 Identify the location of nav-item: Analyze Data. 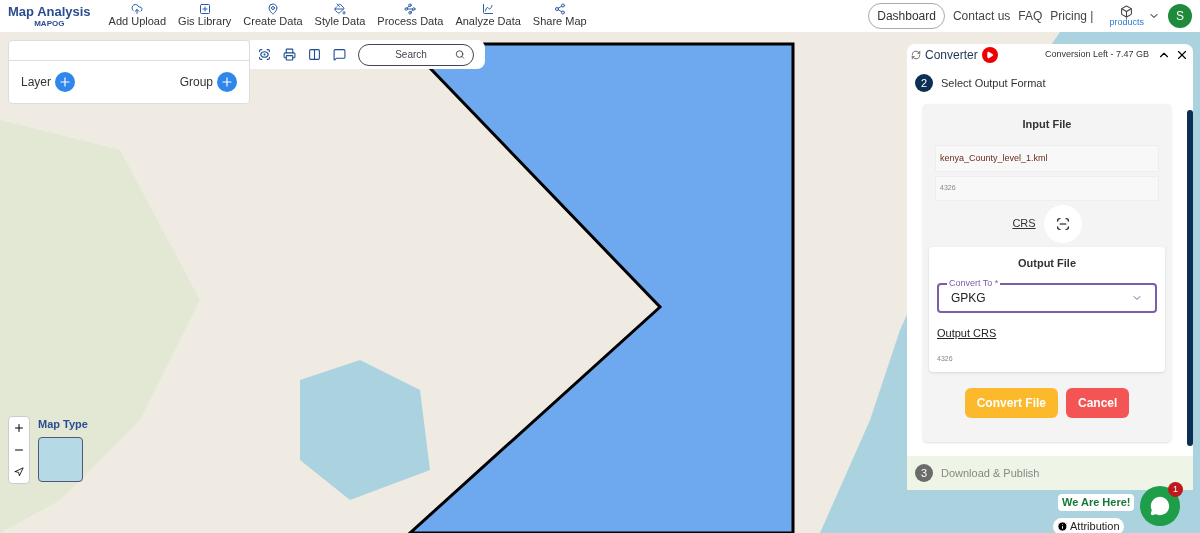
(488, 16).